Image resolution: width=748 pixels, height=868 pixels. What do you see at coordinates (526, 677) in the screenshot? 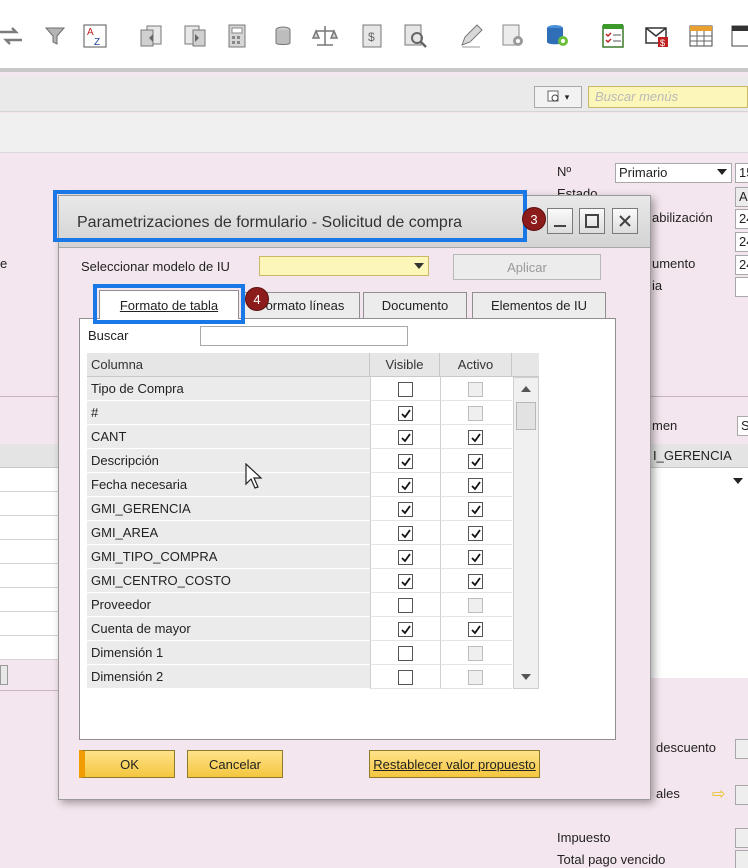
I see `scroll-down-icon` at bounding box center [526, 677].